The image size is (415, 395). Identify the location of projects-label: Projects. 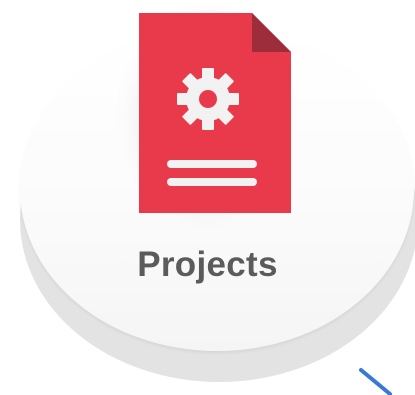
(207, 264).